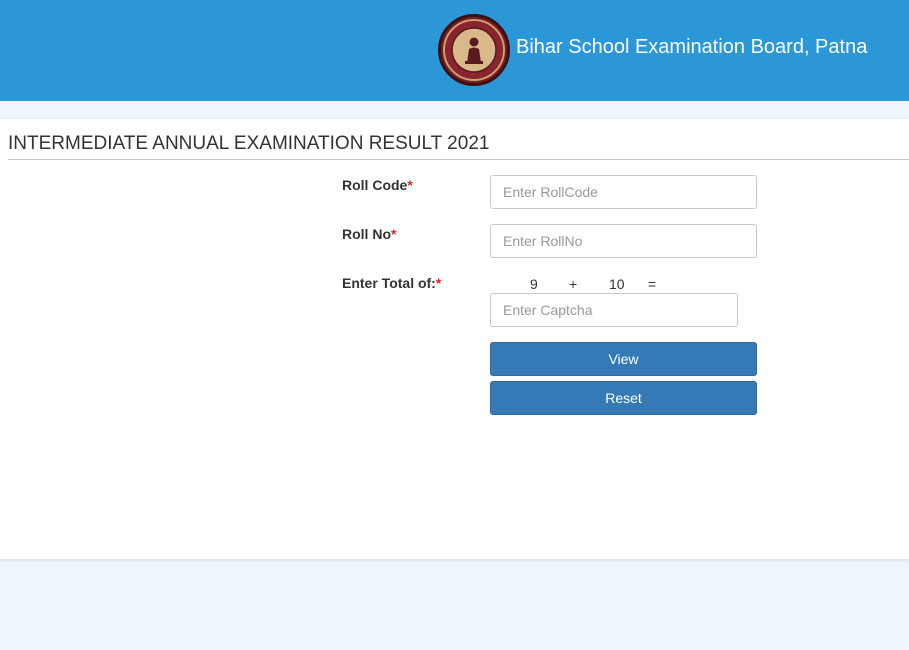 The height and width of the screenshot is (650, 909). Describe the element at coordinates (366, 234) in the screenshot. I see `roll-no-label-text: Roll No` at that location.